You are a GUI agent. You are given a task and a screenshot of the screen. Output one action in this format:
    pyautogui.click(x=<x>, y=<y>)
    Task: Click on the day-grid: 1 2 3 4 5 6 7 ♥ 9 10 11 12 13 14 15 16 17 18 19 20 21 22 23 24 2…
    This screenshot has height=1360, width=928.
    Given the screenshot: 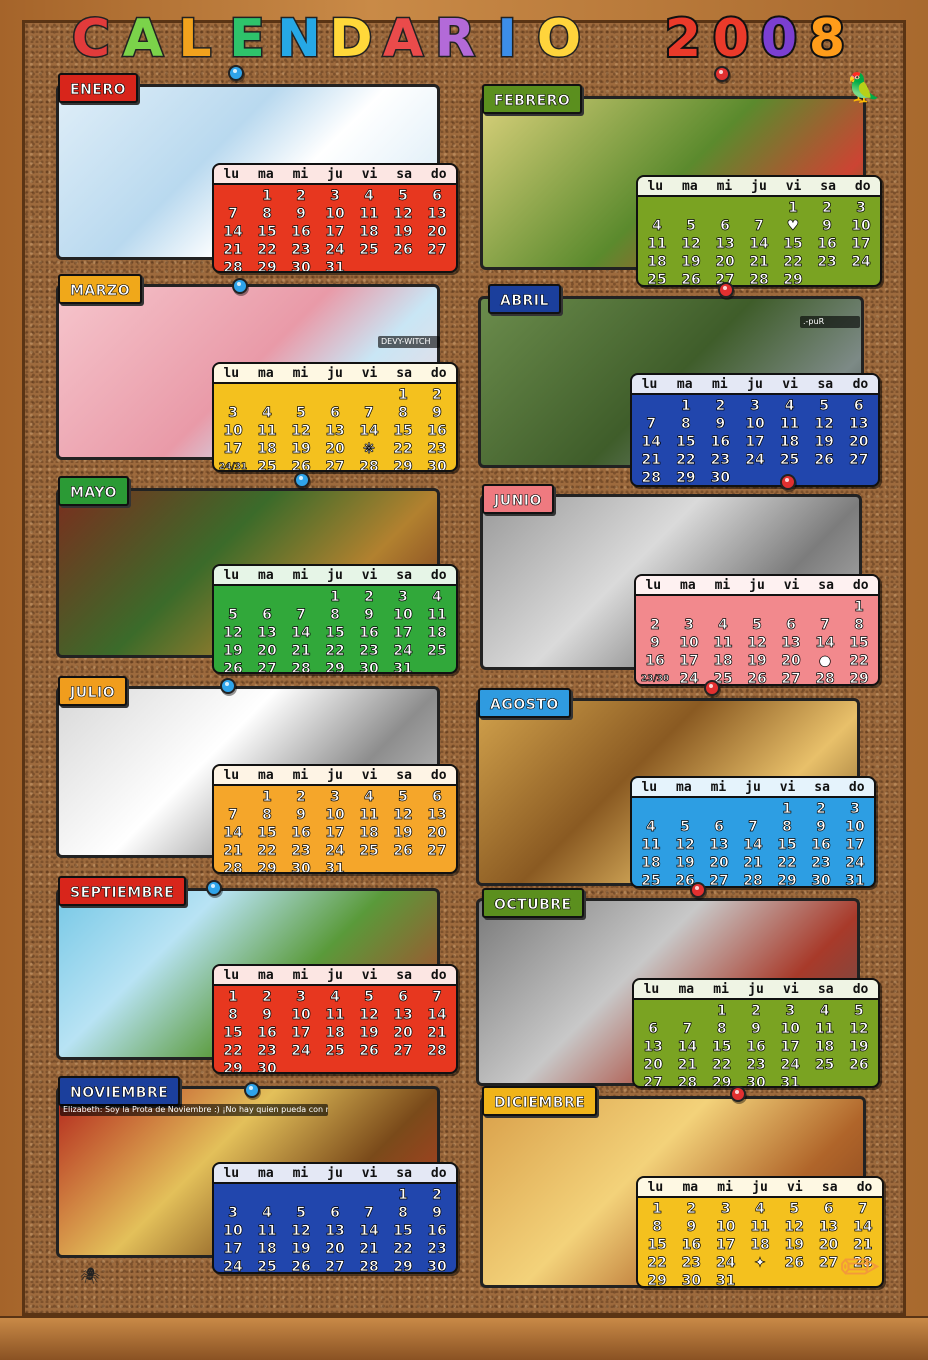 What is the action you would take?
    pyautogui.click(x=759, y=241)
    